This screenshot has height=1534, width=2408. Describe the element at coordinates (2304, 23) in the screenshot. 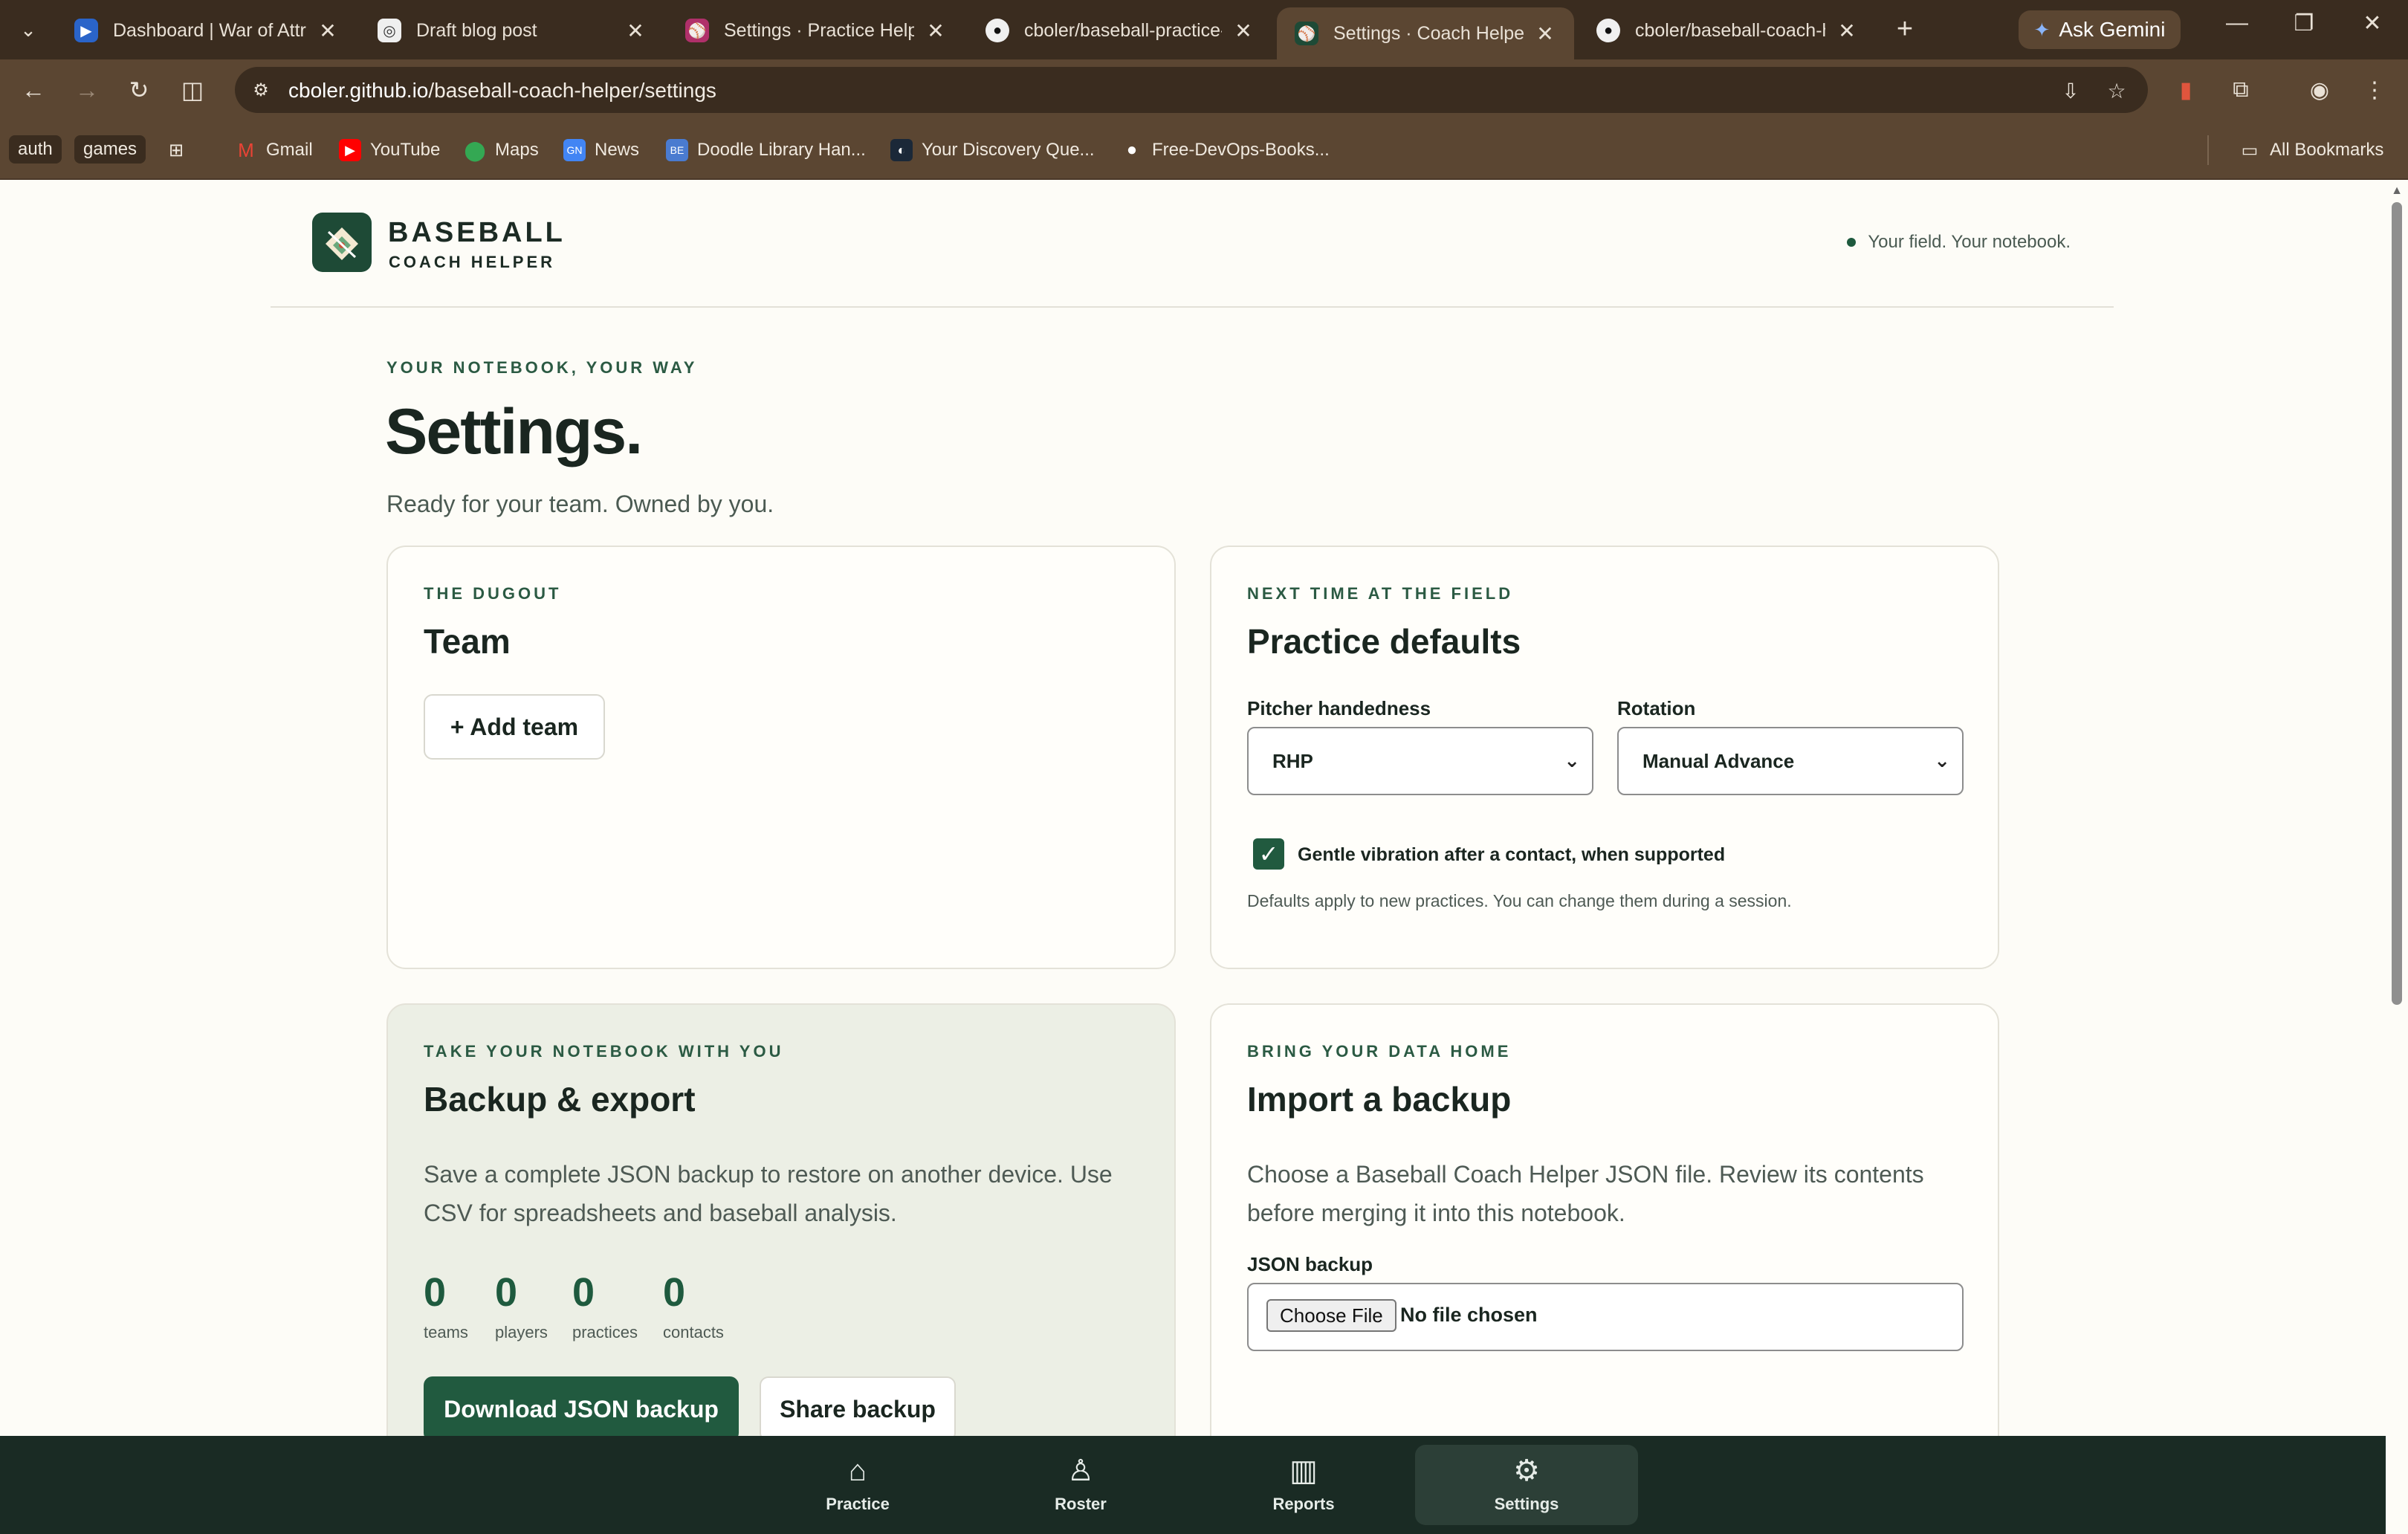

I see `restore-icon: ❐` at that location.